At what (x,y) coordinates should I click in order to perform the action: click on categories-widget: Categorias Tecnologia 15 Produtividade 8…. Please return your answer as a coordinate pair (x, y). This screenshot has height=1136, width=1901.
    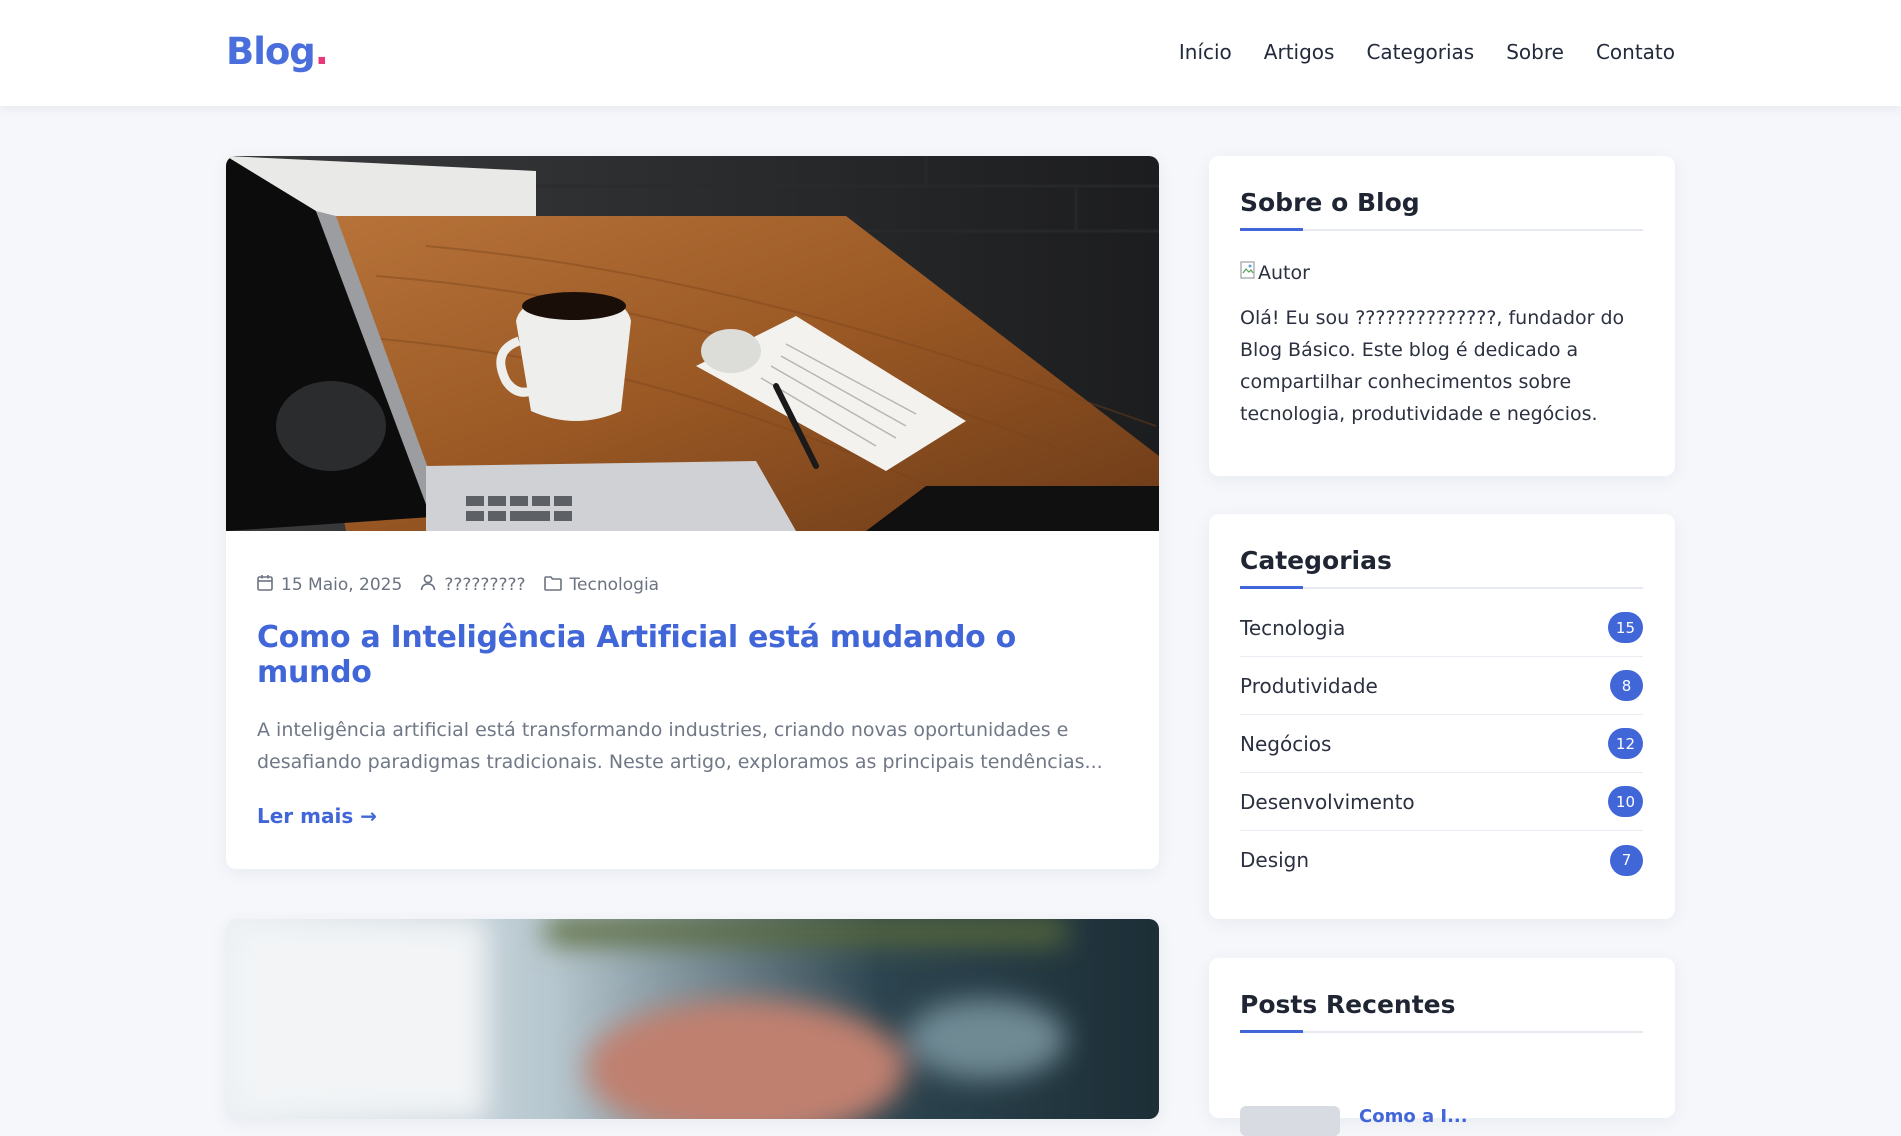
    Looking at the image, I should click on (1442, 716).